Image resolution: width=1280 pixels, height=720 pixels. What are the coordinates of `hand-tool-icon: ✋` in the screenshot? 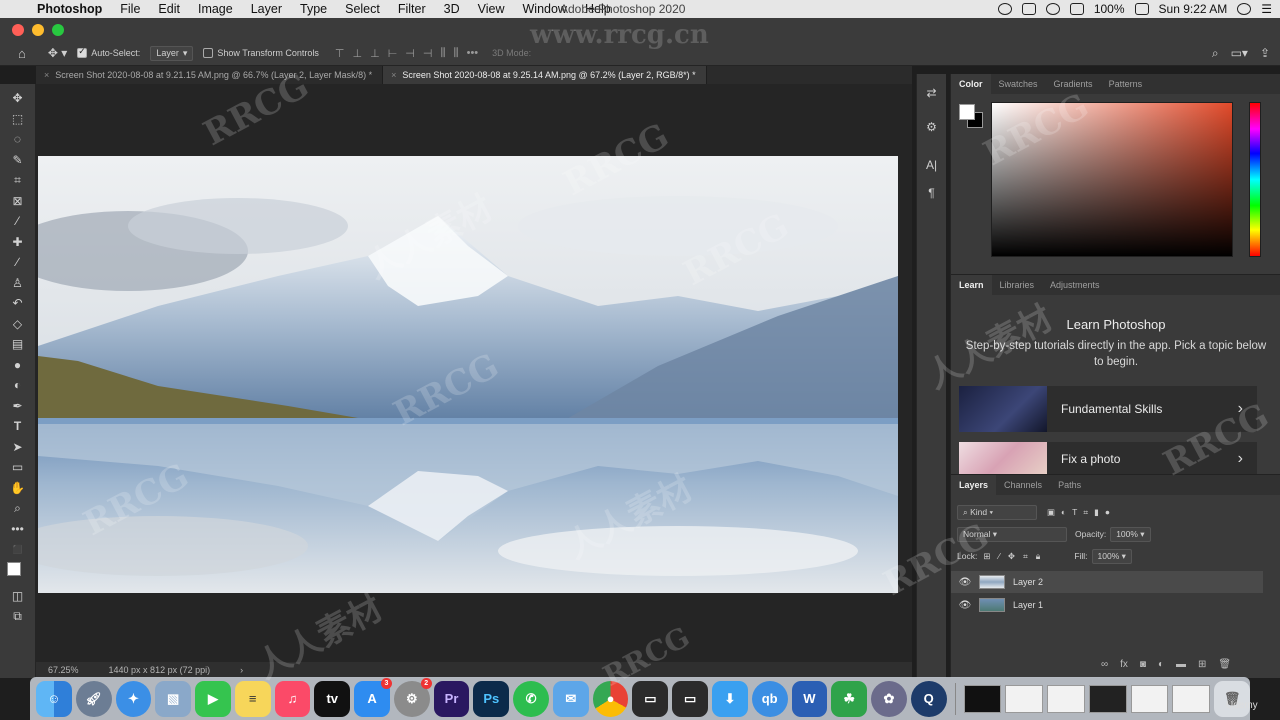 It's located at (18, 488).